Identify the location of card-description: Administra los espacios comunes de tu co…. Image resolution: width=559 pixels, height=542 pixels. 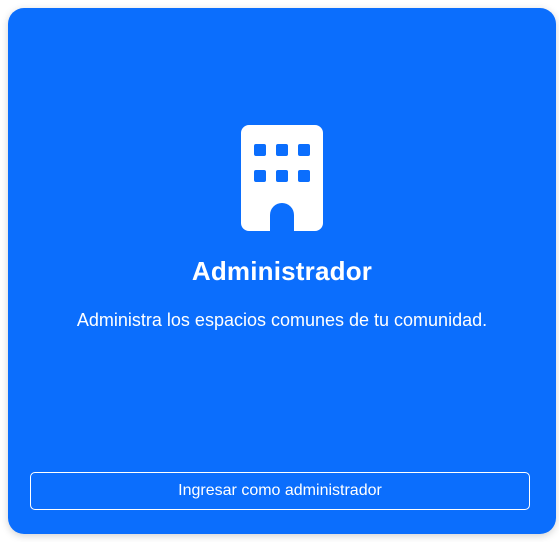
(282, 320).